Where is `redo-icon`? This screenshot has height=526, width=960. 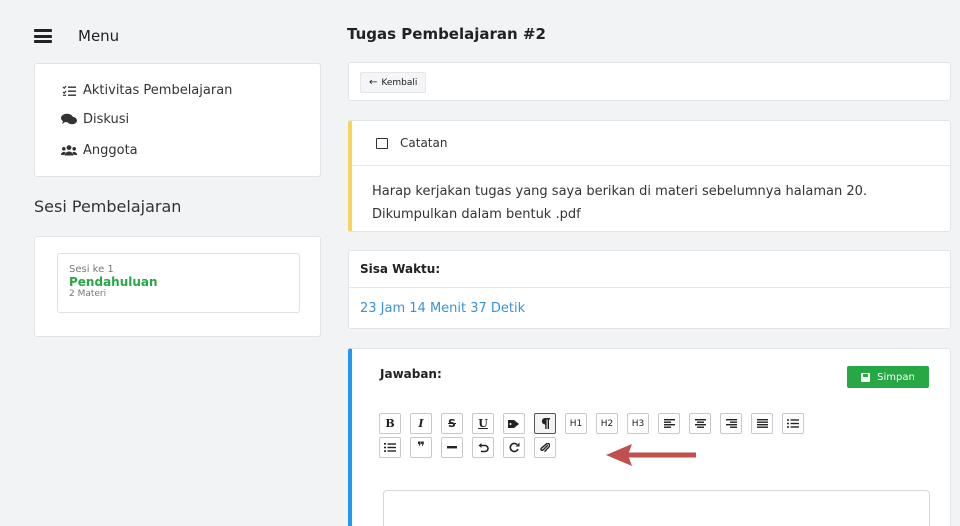
redo-icon is located at coordinates (514, 447).